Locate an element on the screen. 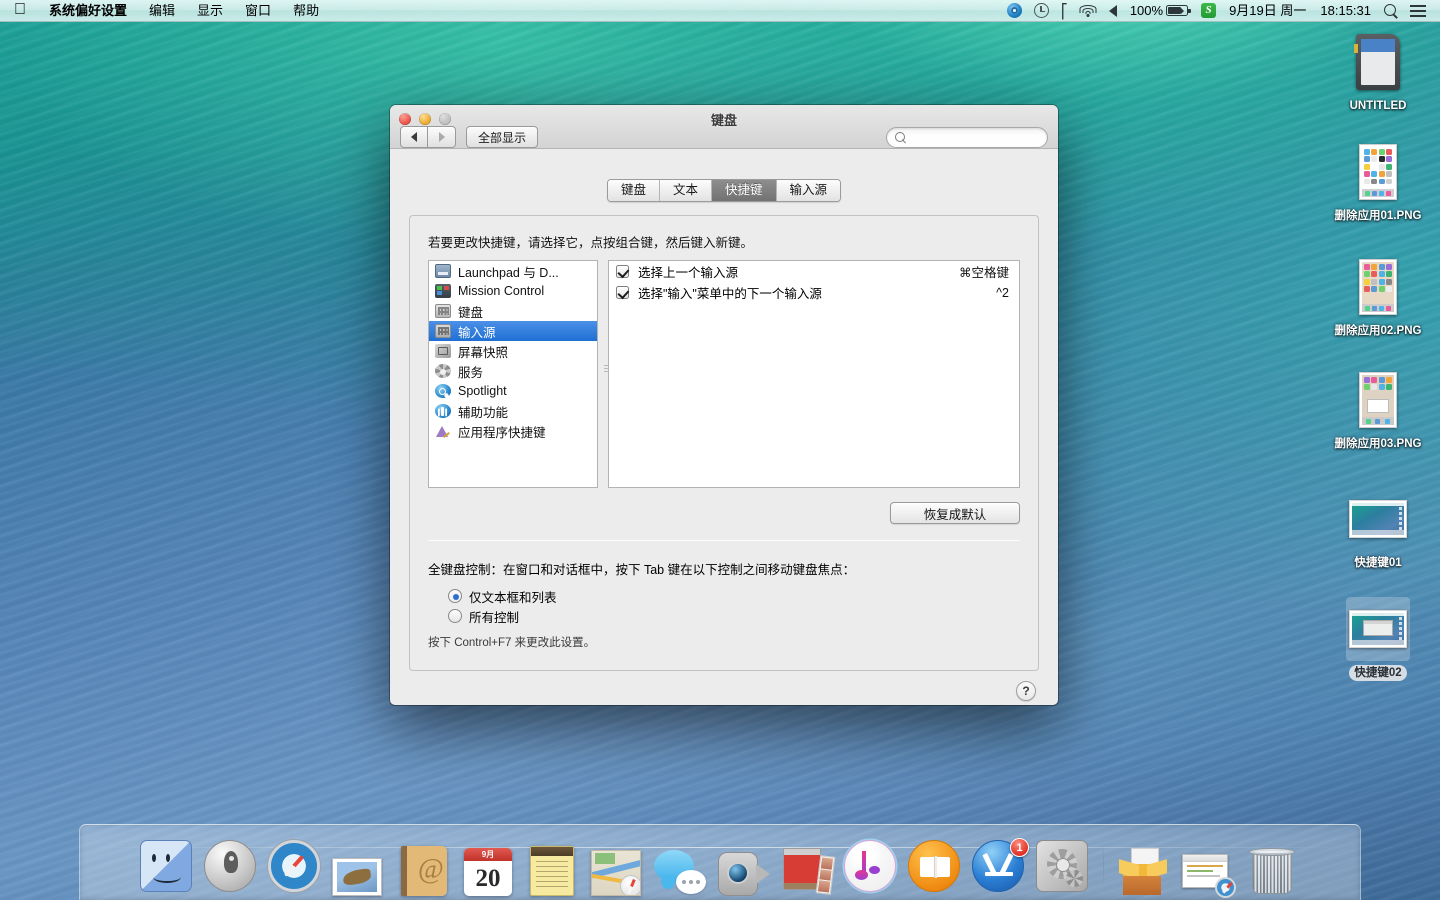  restore-defaults-button: 恢复成默认 is located at coordinates (955, 513).